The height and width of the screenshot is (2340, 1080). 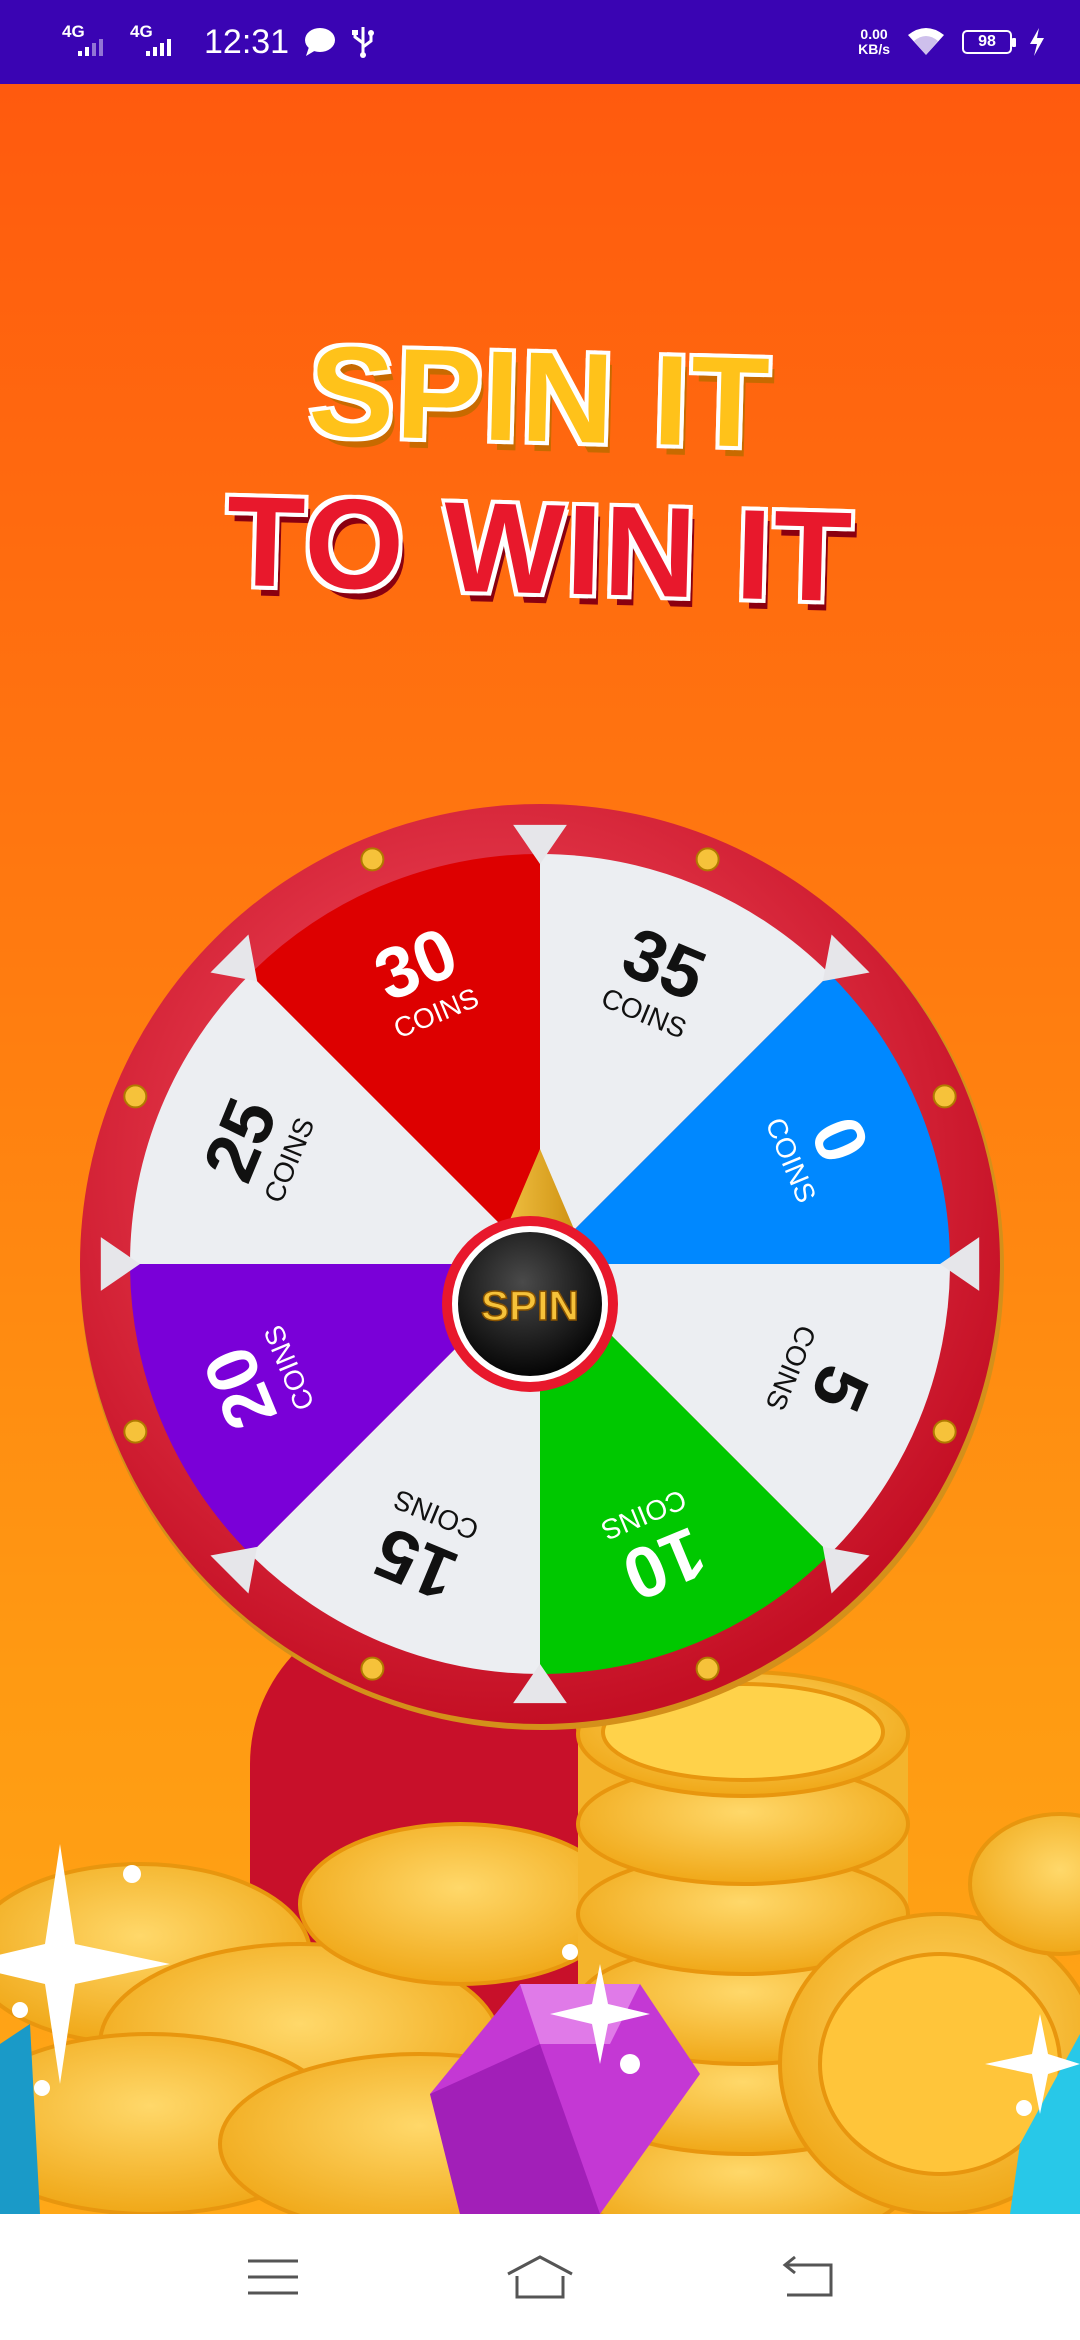 I want to click on spin-button: SPIN, so click(x=530, y=1304).